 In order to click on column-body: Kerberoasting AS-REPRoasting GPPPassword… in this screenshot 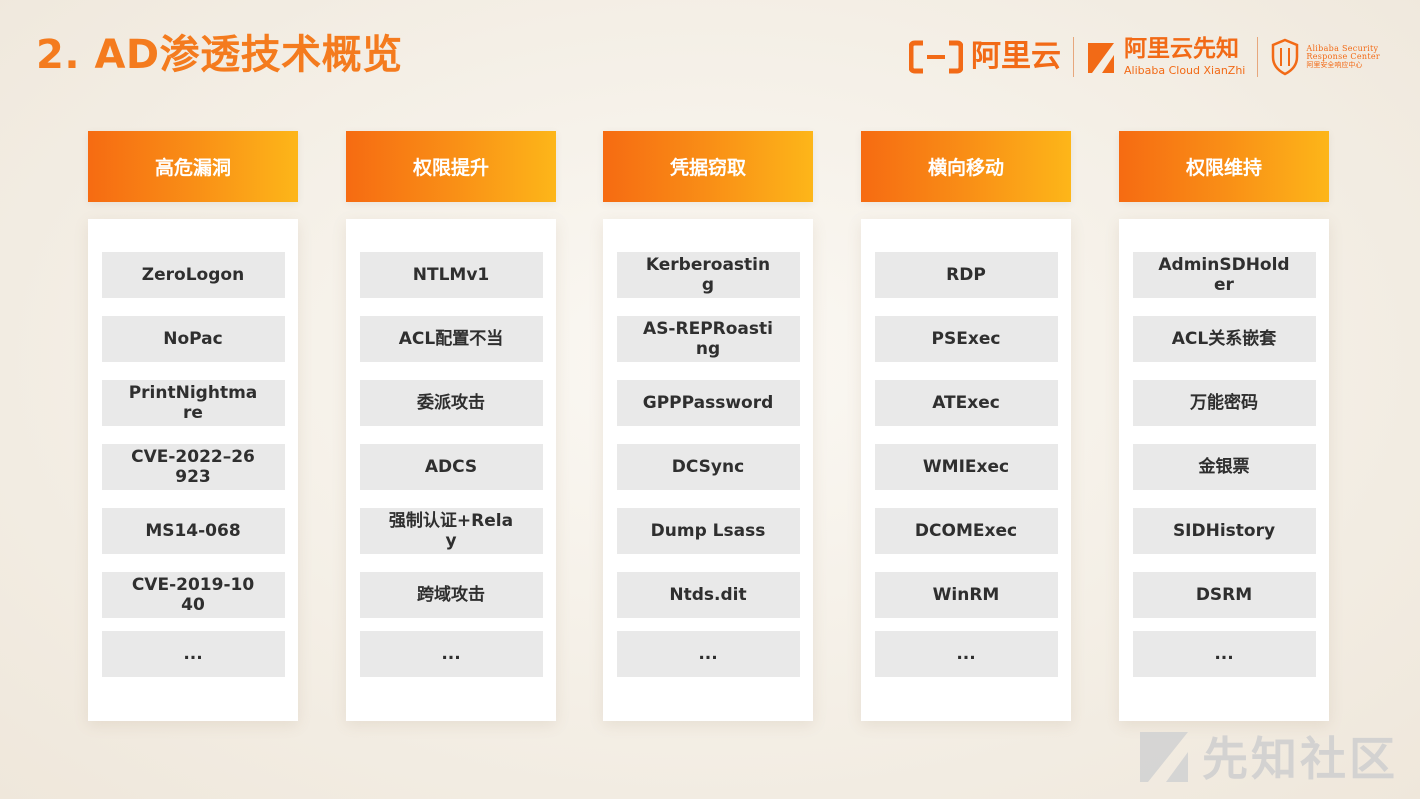, I will do `click(708, 470)`.